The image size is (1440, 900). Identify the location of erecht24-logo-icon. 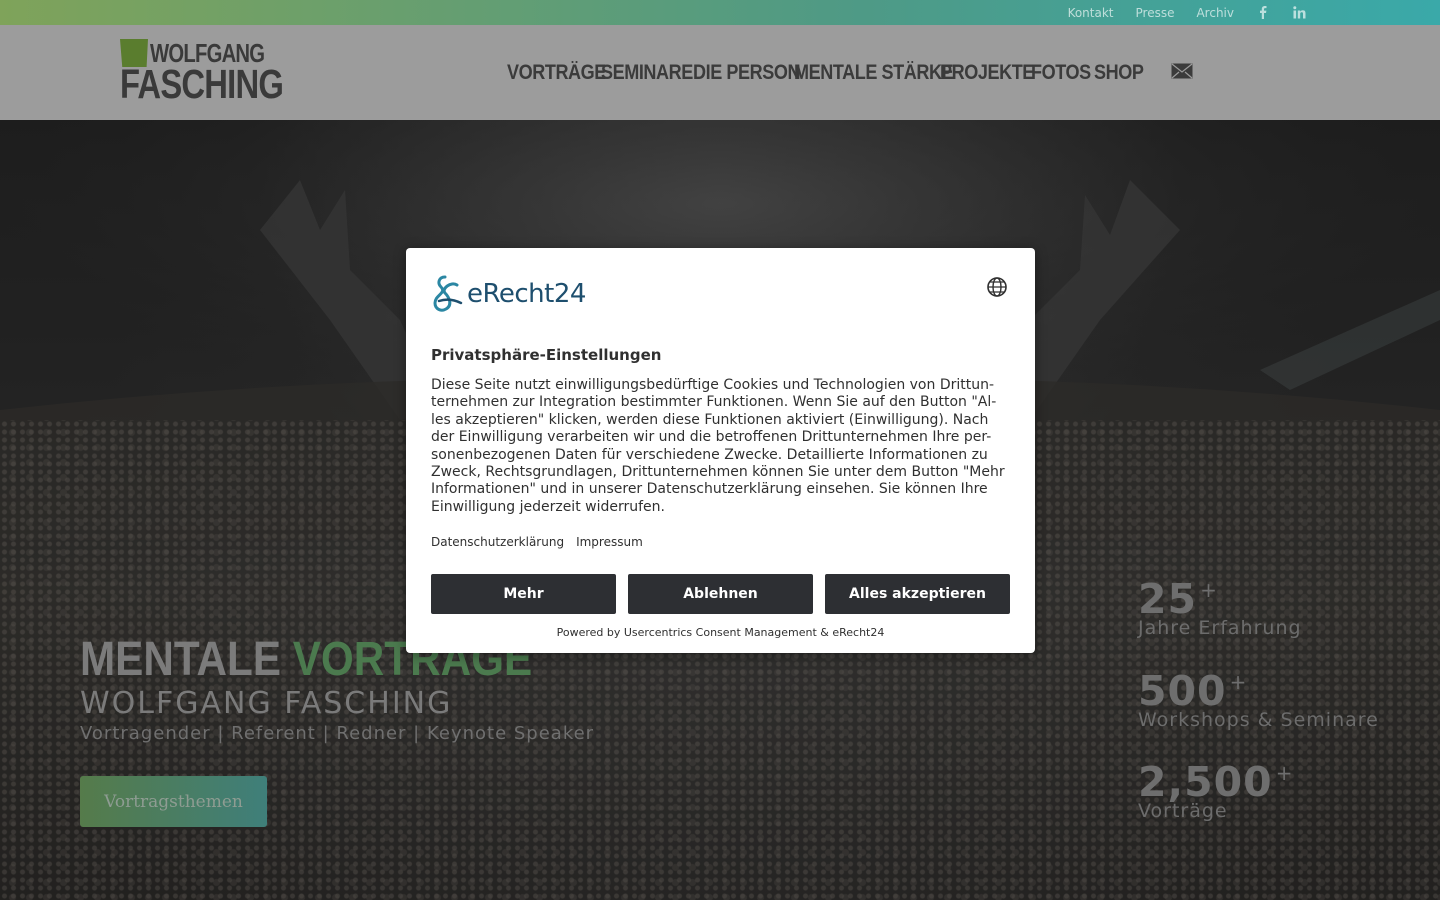
(448, 293).